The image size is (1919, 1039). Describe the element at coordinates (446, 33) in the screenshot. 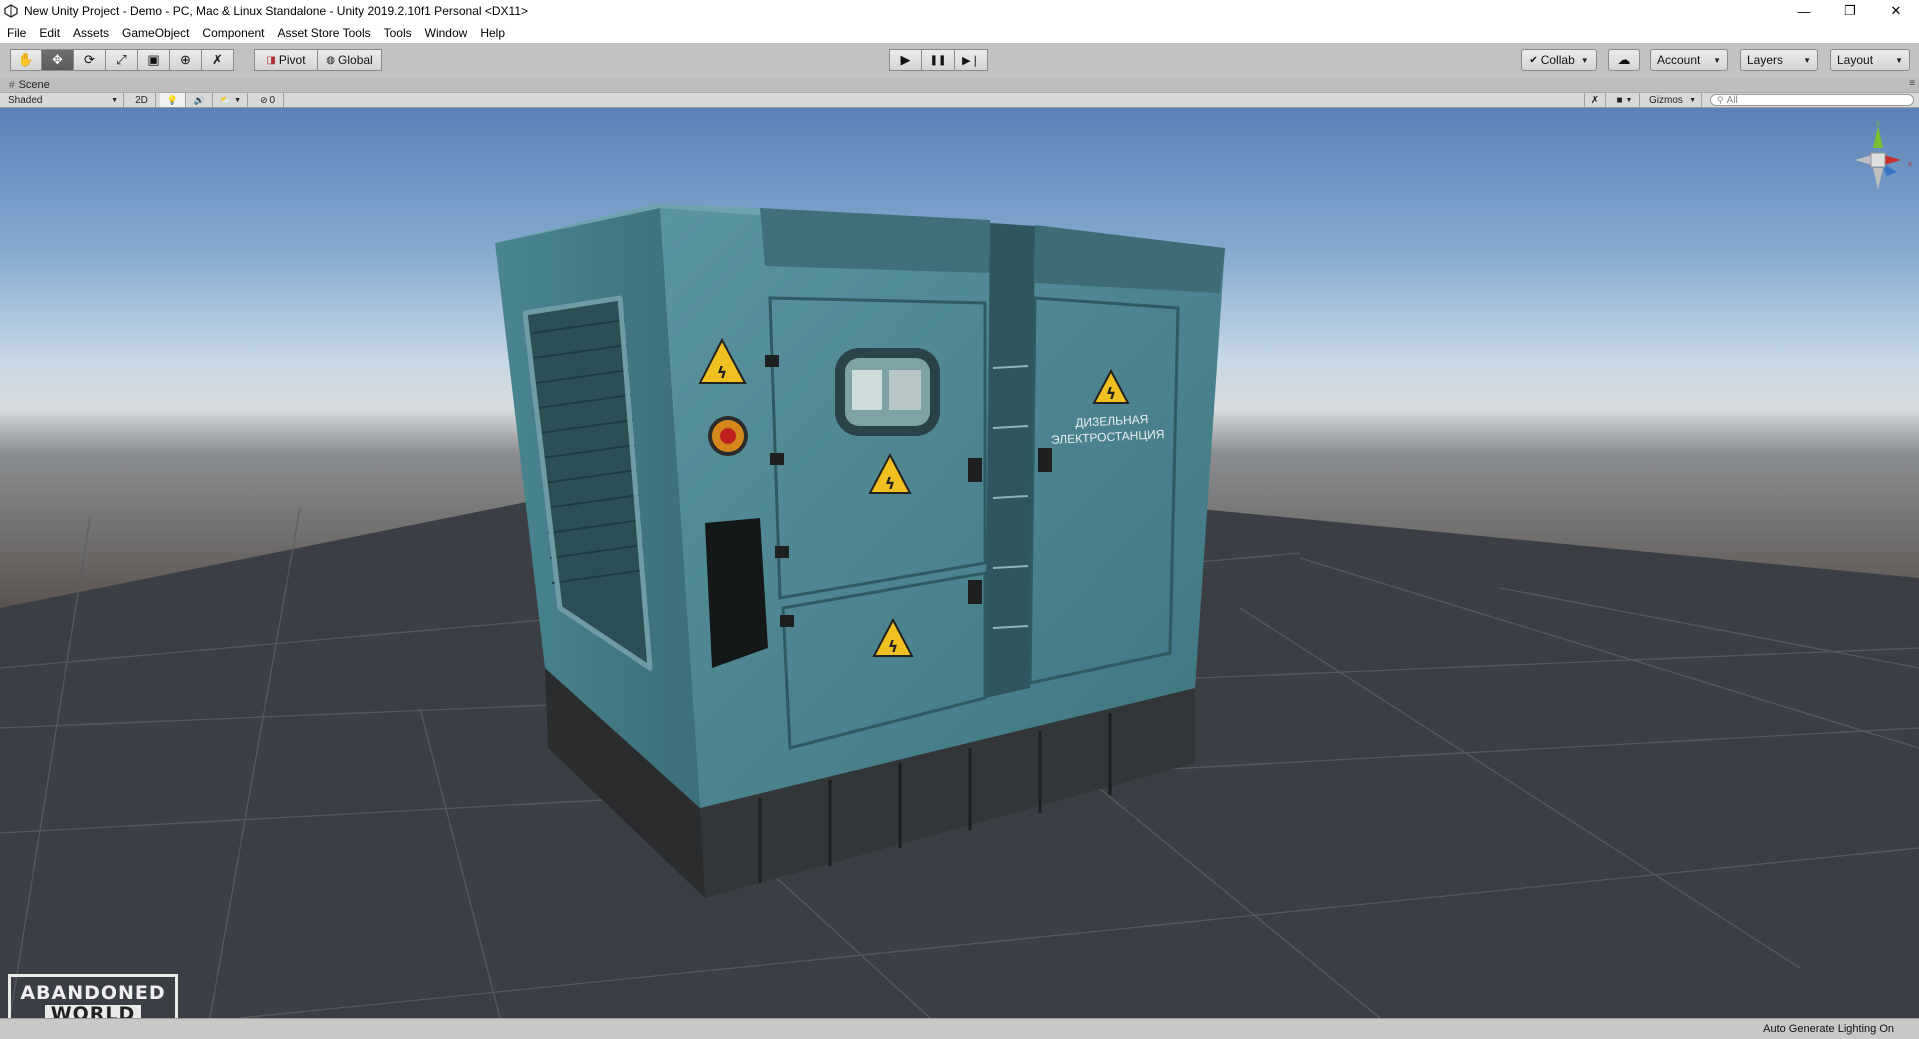

I see `menu-window: Window` at that location.